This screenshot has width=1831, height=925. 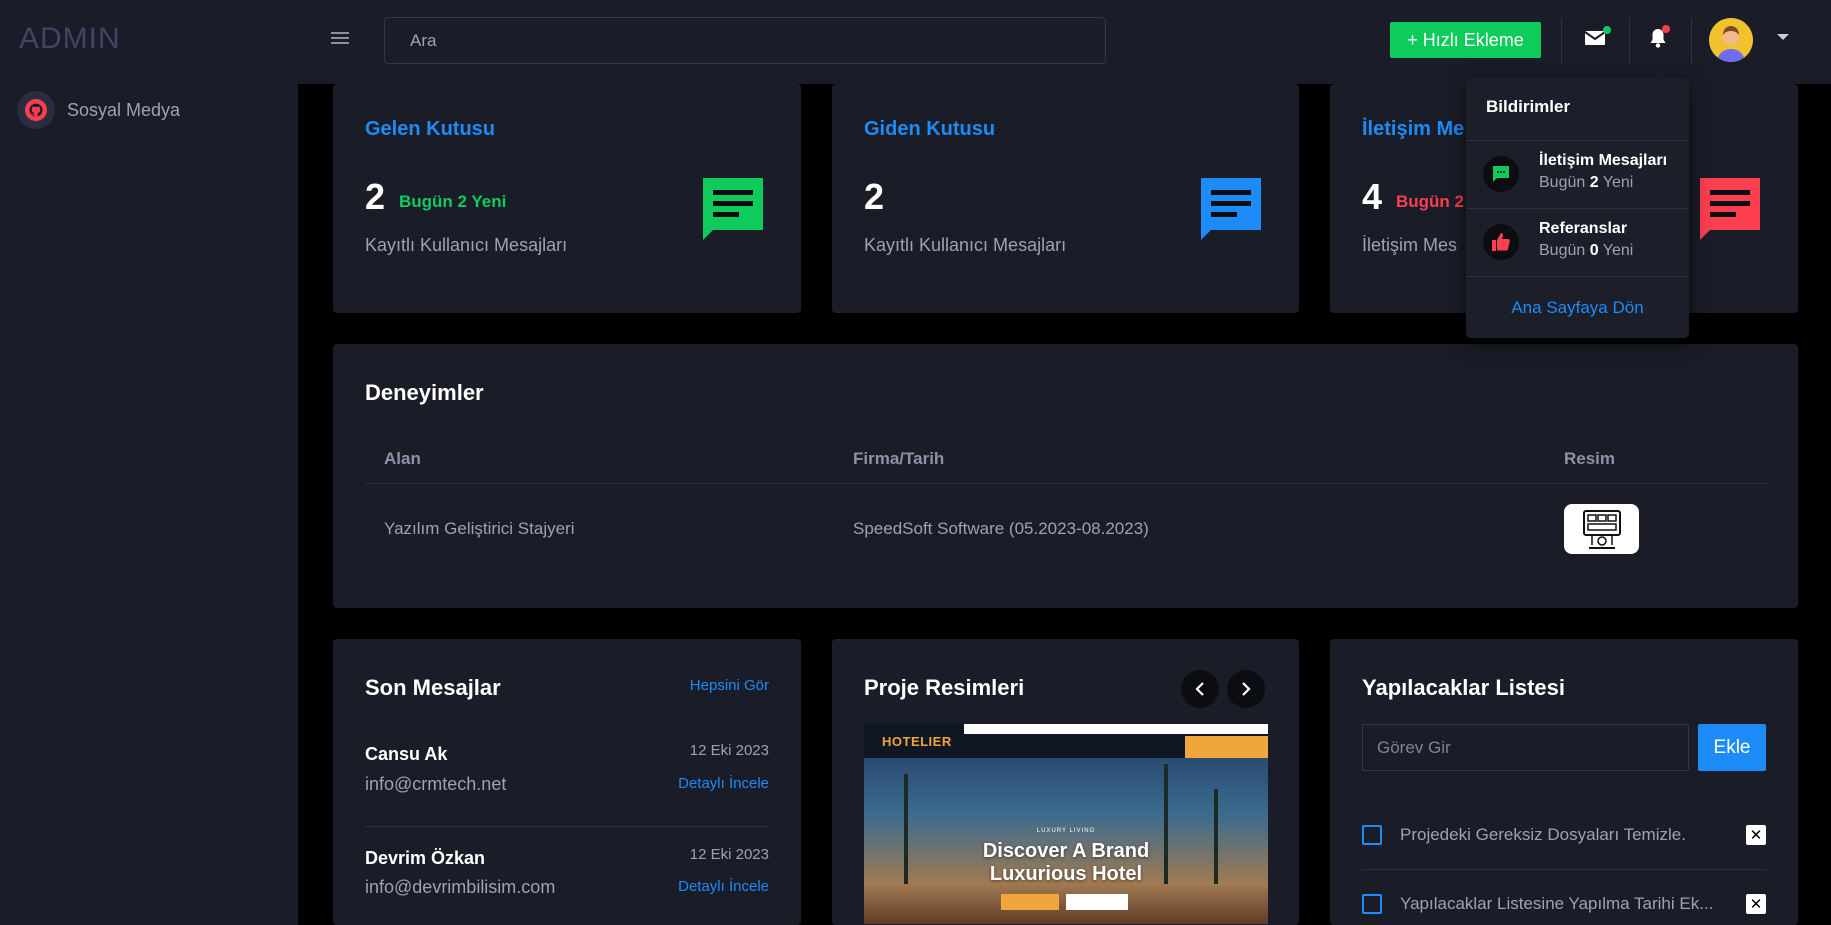 What do you see at coordinates (1590, 458) in the screenshot?
I see `column-header: Resim` at bounding box center [1590, 458].